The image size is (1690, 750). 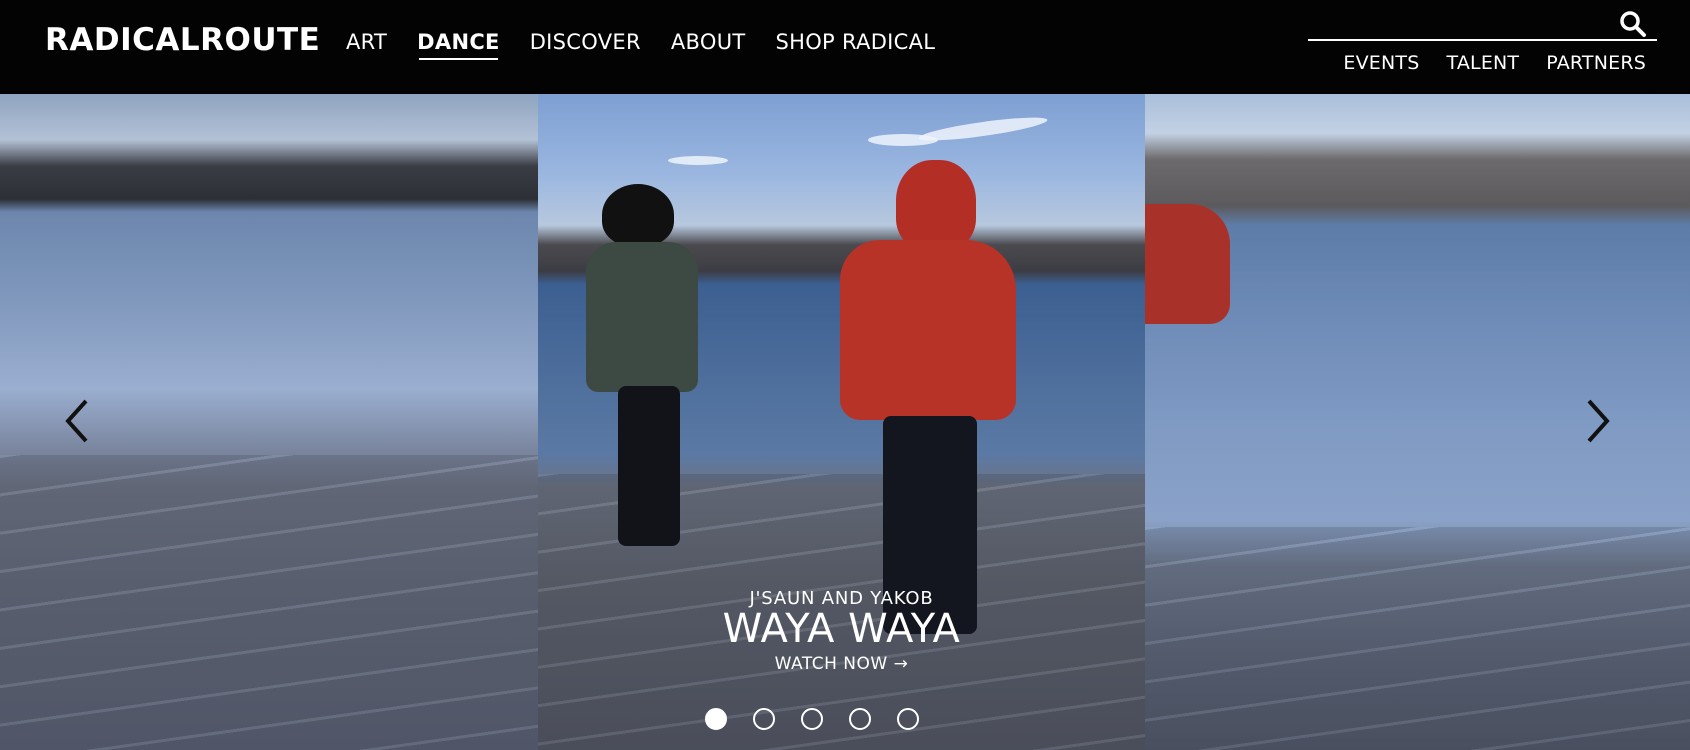 What do you see at coordinates (1482, 40) in the screenshot?
I see `search-underline` at bounding box center [1482, 40].